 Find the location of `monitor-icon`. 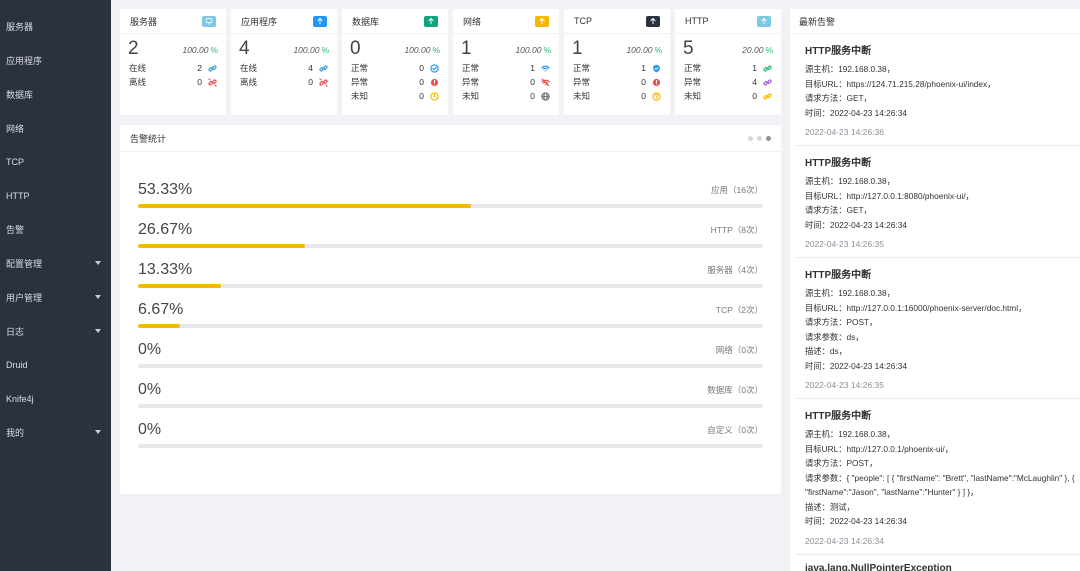

monitor-icon is located at coordinates (209, 21).